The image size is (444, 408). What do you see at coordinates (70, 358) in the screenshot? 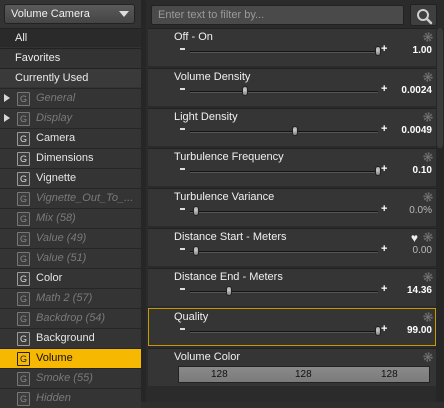
I see `tree-item: G Volume` at bounding box center [70, 358].